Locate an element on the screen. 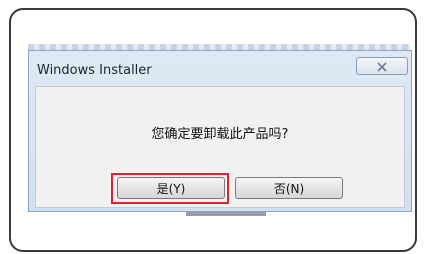 The image size is (428, 254). close-x-icon is located at coordinates (382, 66).